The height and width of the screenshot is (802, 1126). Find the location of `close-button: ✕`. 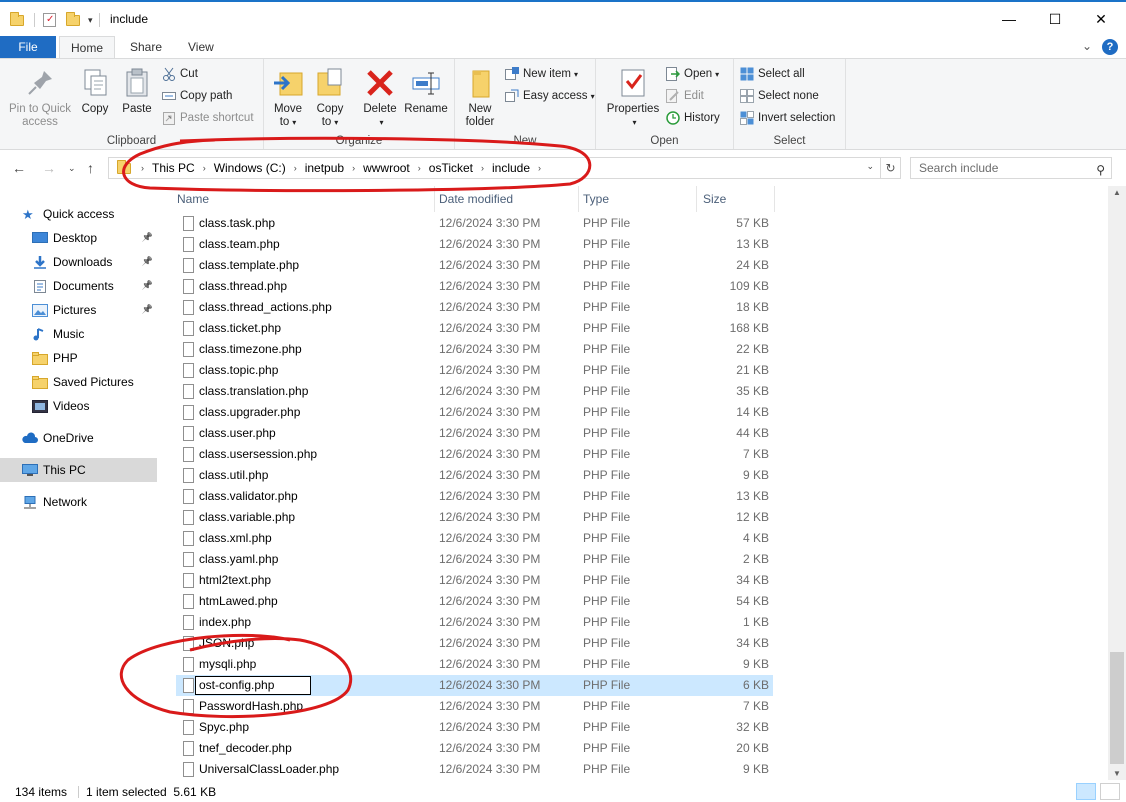

close-button: ✕ is located at coordinates (1101, 19).